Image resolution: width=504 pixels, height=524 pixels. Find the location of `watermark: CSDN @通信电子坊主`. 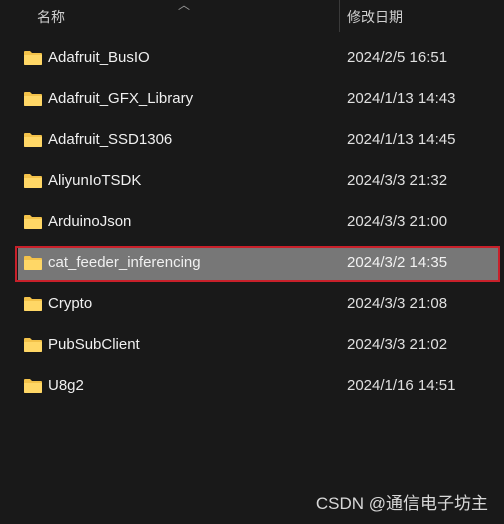

watermark: CSDN @通信电子坊主 is located at coordinates (401, 503).